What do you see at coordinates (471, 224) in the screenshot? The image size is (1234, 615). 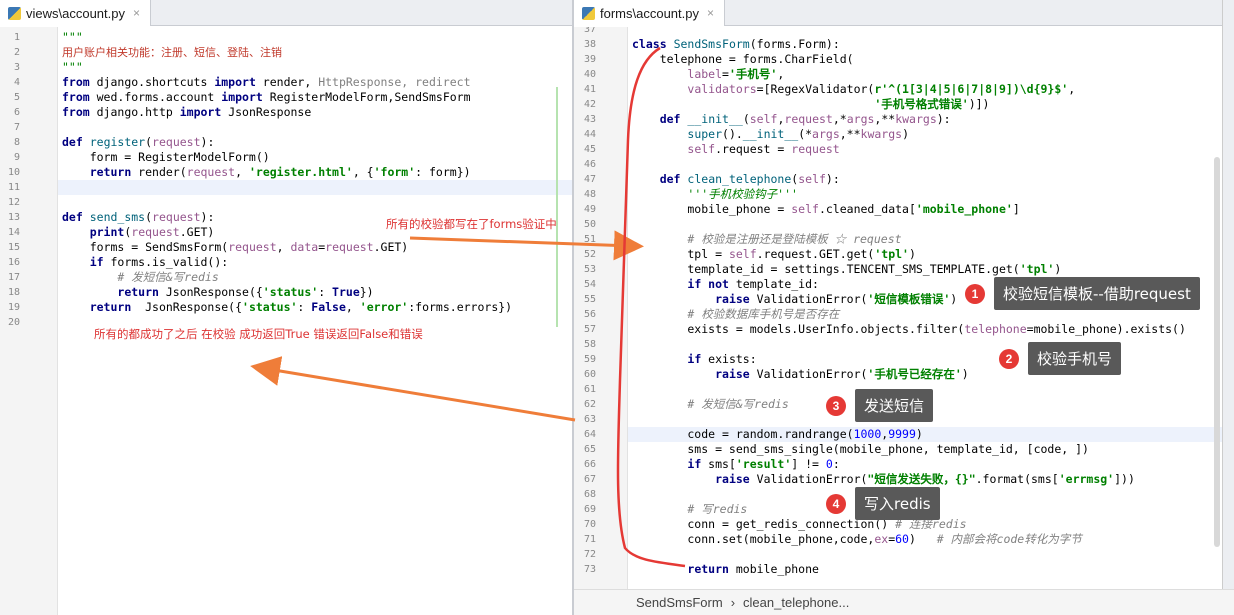 I see `forms-note: 所有的校验都写在了forms验证中` at bounding box center [471, 224].